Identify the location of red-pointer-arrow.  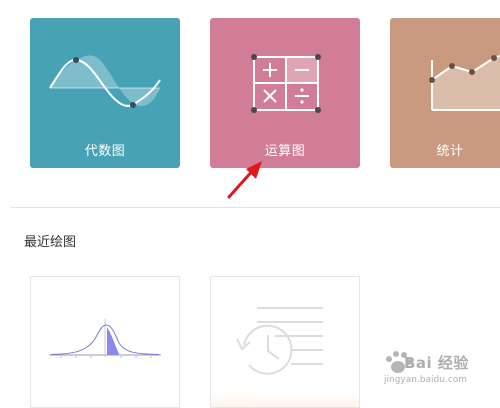
(244, 180).